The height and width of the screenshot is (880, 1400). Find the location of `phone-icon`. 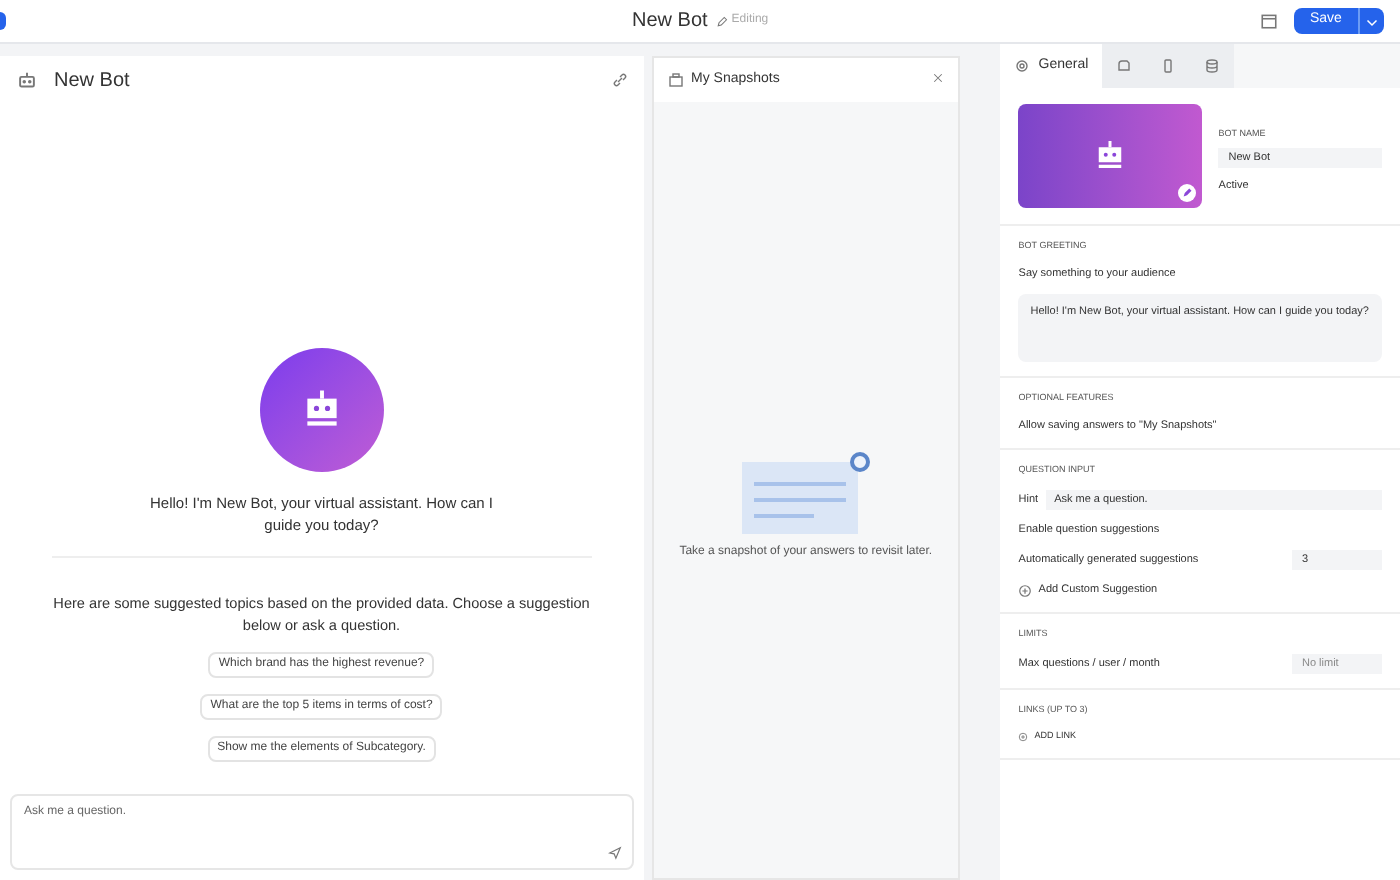

phone-icon is located at coordinates (1168, 66).